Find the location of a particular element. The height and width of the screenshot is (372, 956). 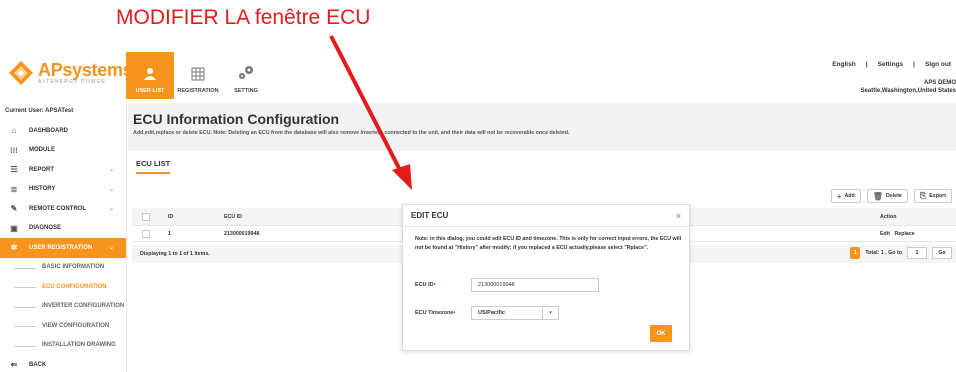

tab-label: SETTING is located at coordinates (246, 91).